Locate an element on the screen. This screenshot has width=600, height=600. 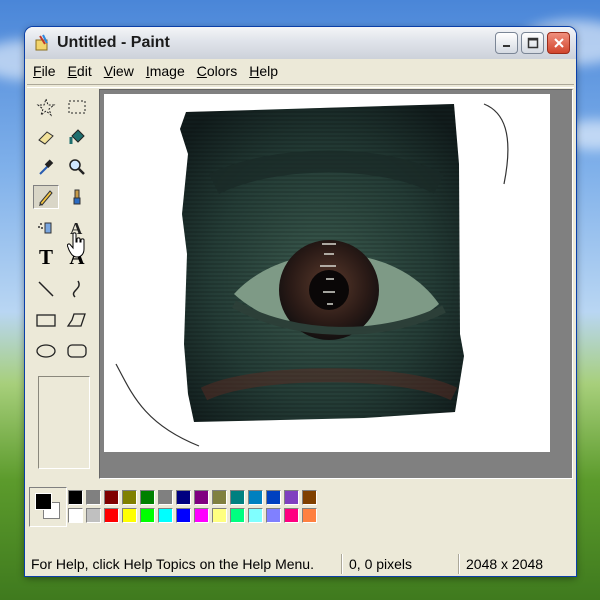
airbrush-icon is located at coordinates (45, 228).